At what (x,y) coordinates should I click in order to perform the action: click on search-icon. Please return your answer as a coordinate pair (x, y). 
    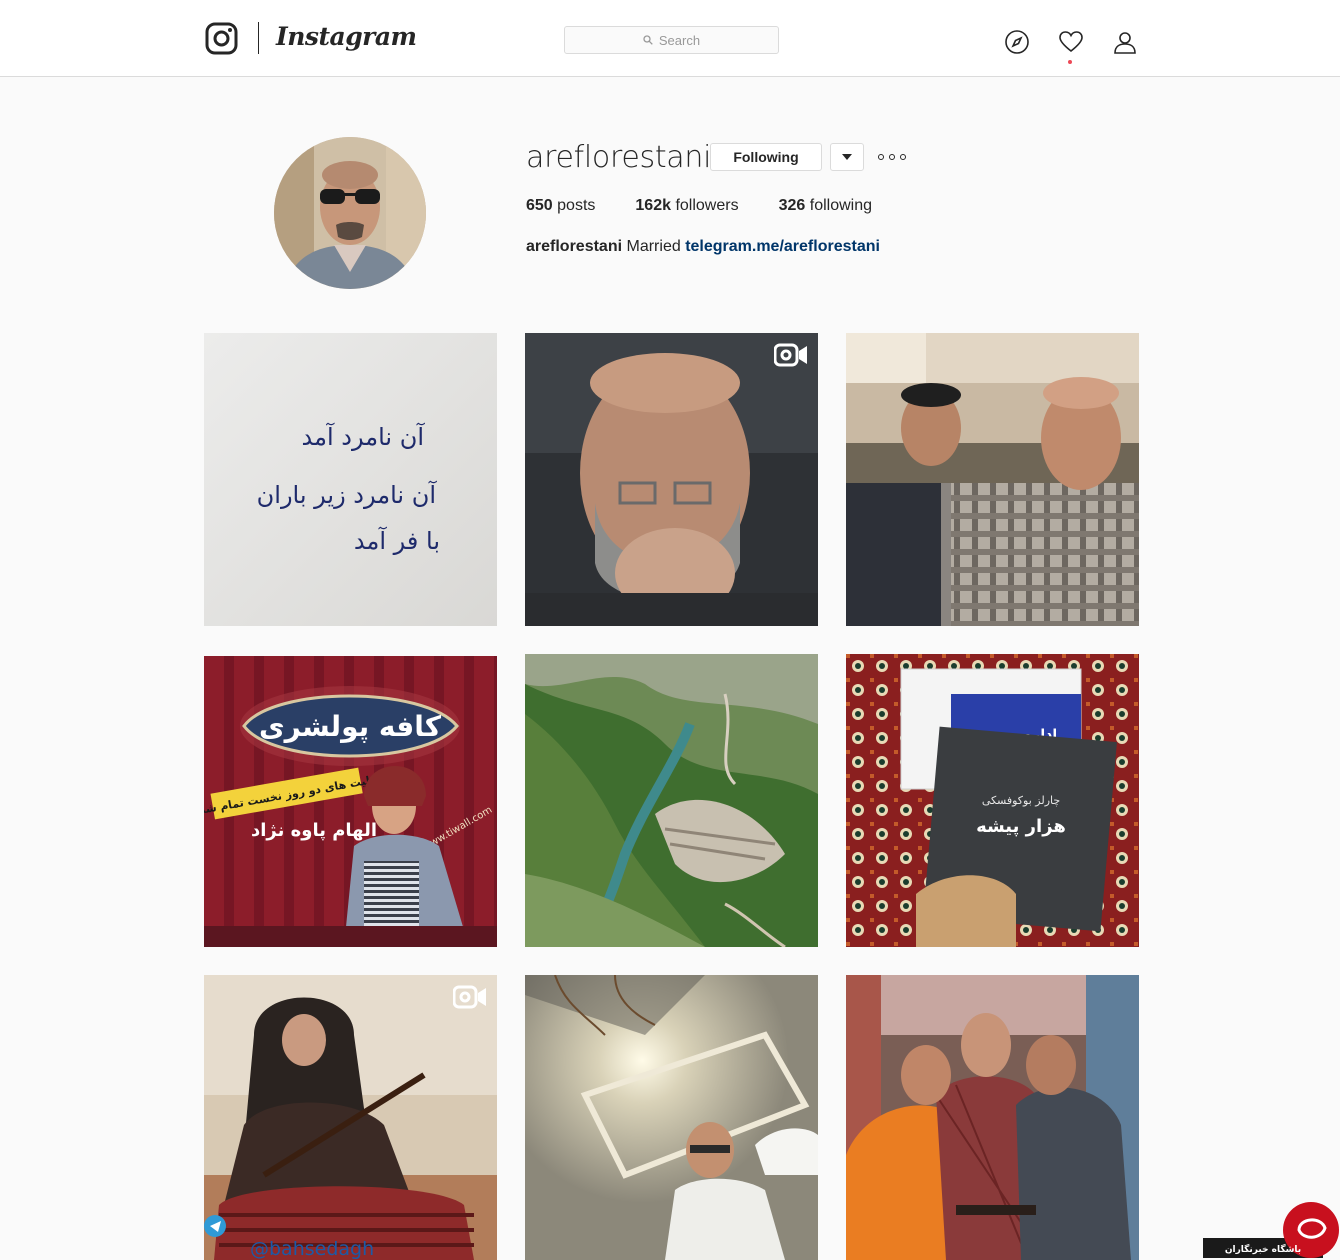
    Looking at the image, I should click on (648, 40).